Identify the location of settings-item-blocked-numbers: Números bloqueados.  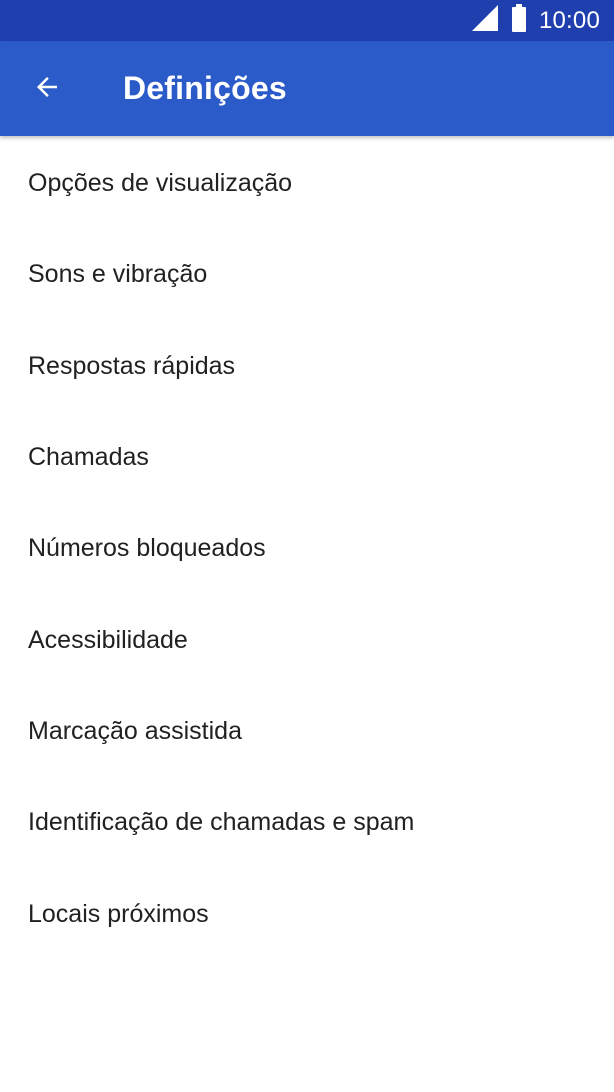
(307, 548).